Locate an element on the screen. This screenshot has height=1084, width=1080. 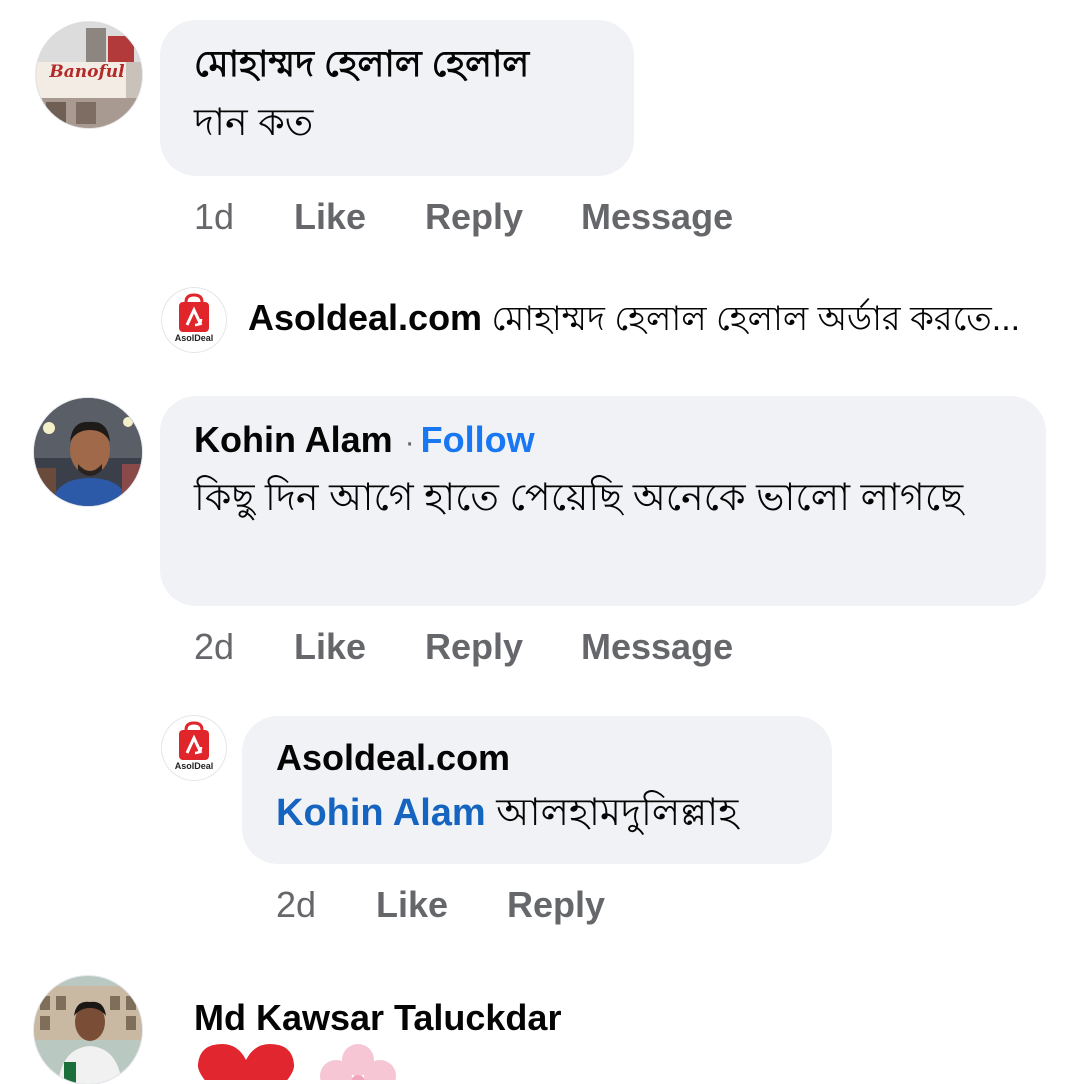
comment-author: মোহাম্মদ হেলাল হেলাল is located at coordinates (397, 64).